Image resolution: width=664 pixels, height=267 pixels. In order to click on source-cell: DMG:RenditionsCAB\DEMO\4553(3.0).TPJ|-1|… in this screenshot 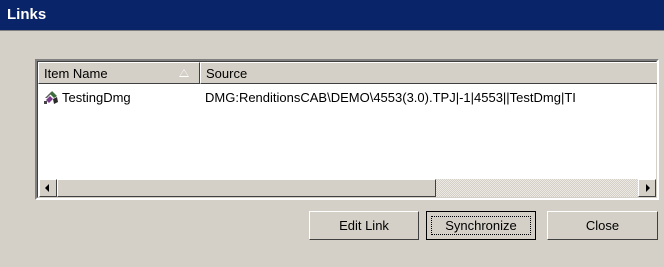, I will do `click(390, 97)`.